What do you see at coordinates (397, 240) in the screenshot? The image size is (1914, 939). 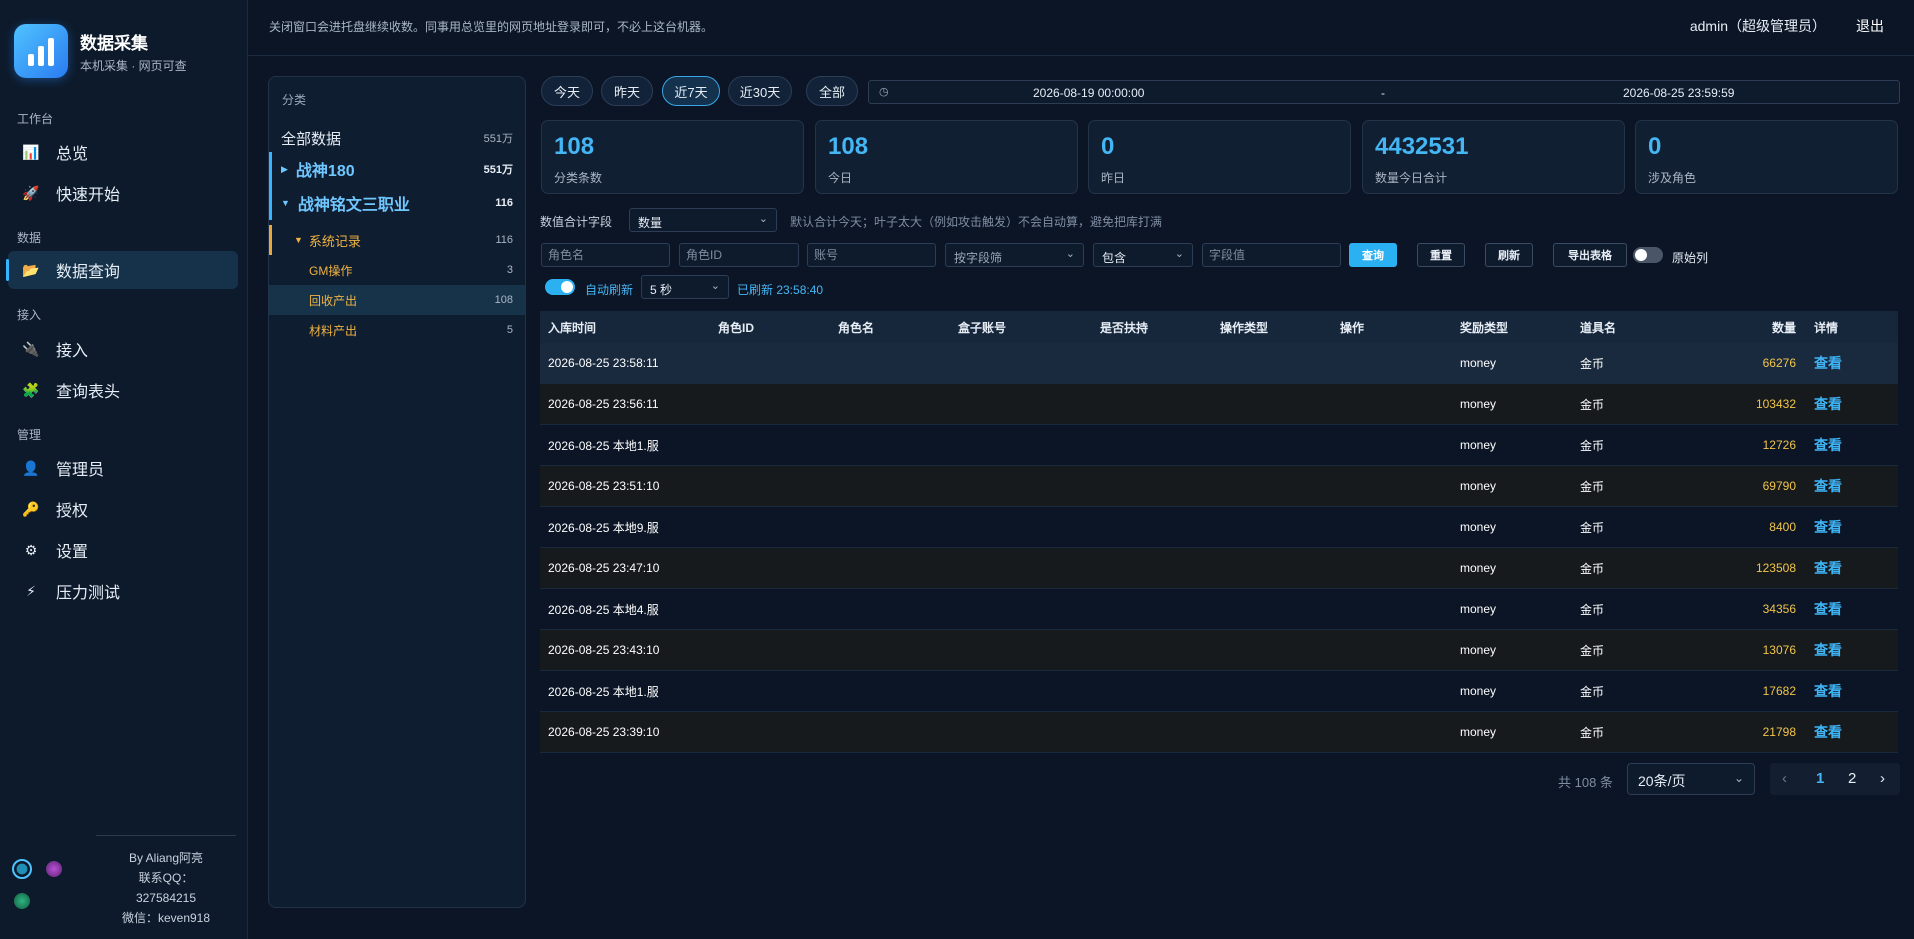 I see `category-system-records: ▼ 系统记录 116` at bounding box center [397, 240].